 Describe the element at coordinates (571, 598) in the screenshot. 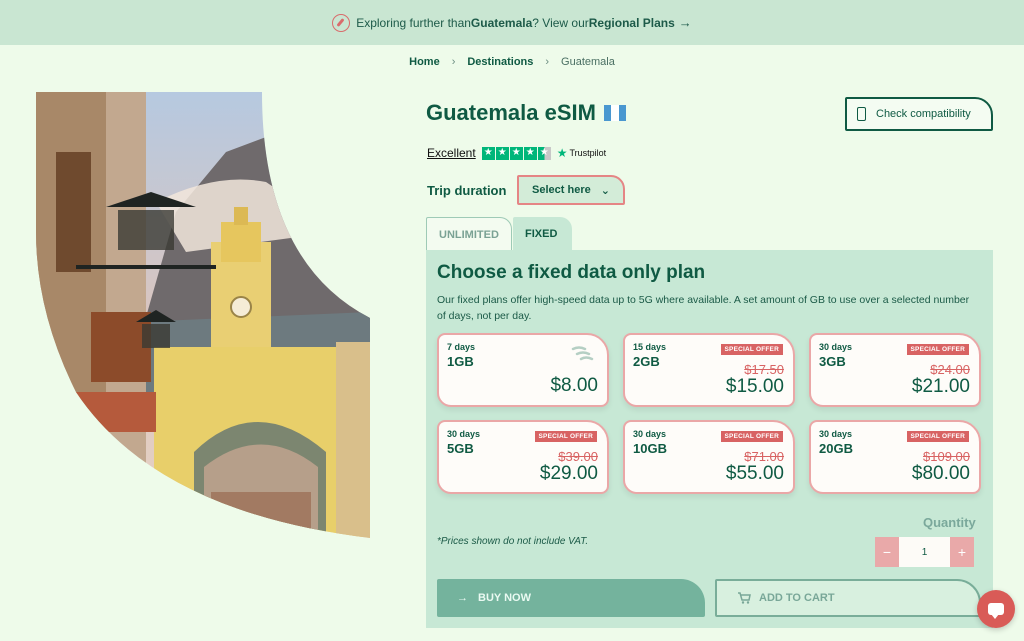

I see `buy-now-button: → BUY NOW` at that location.